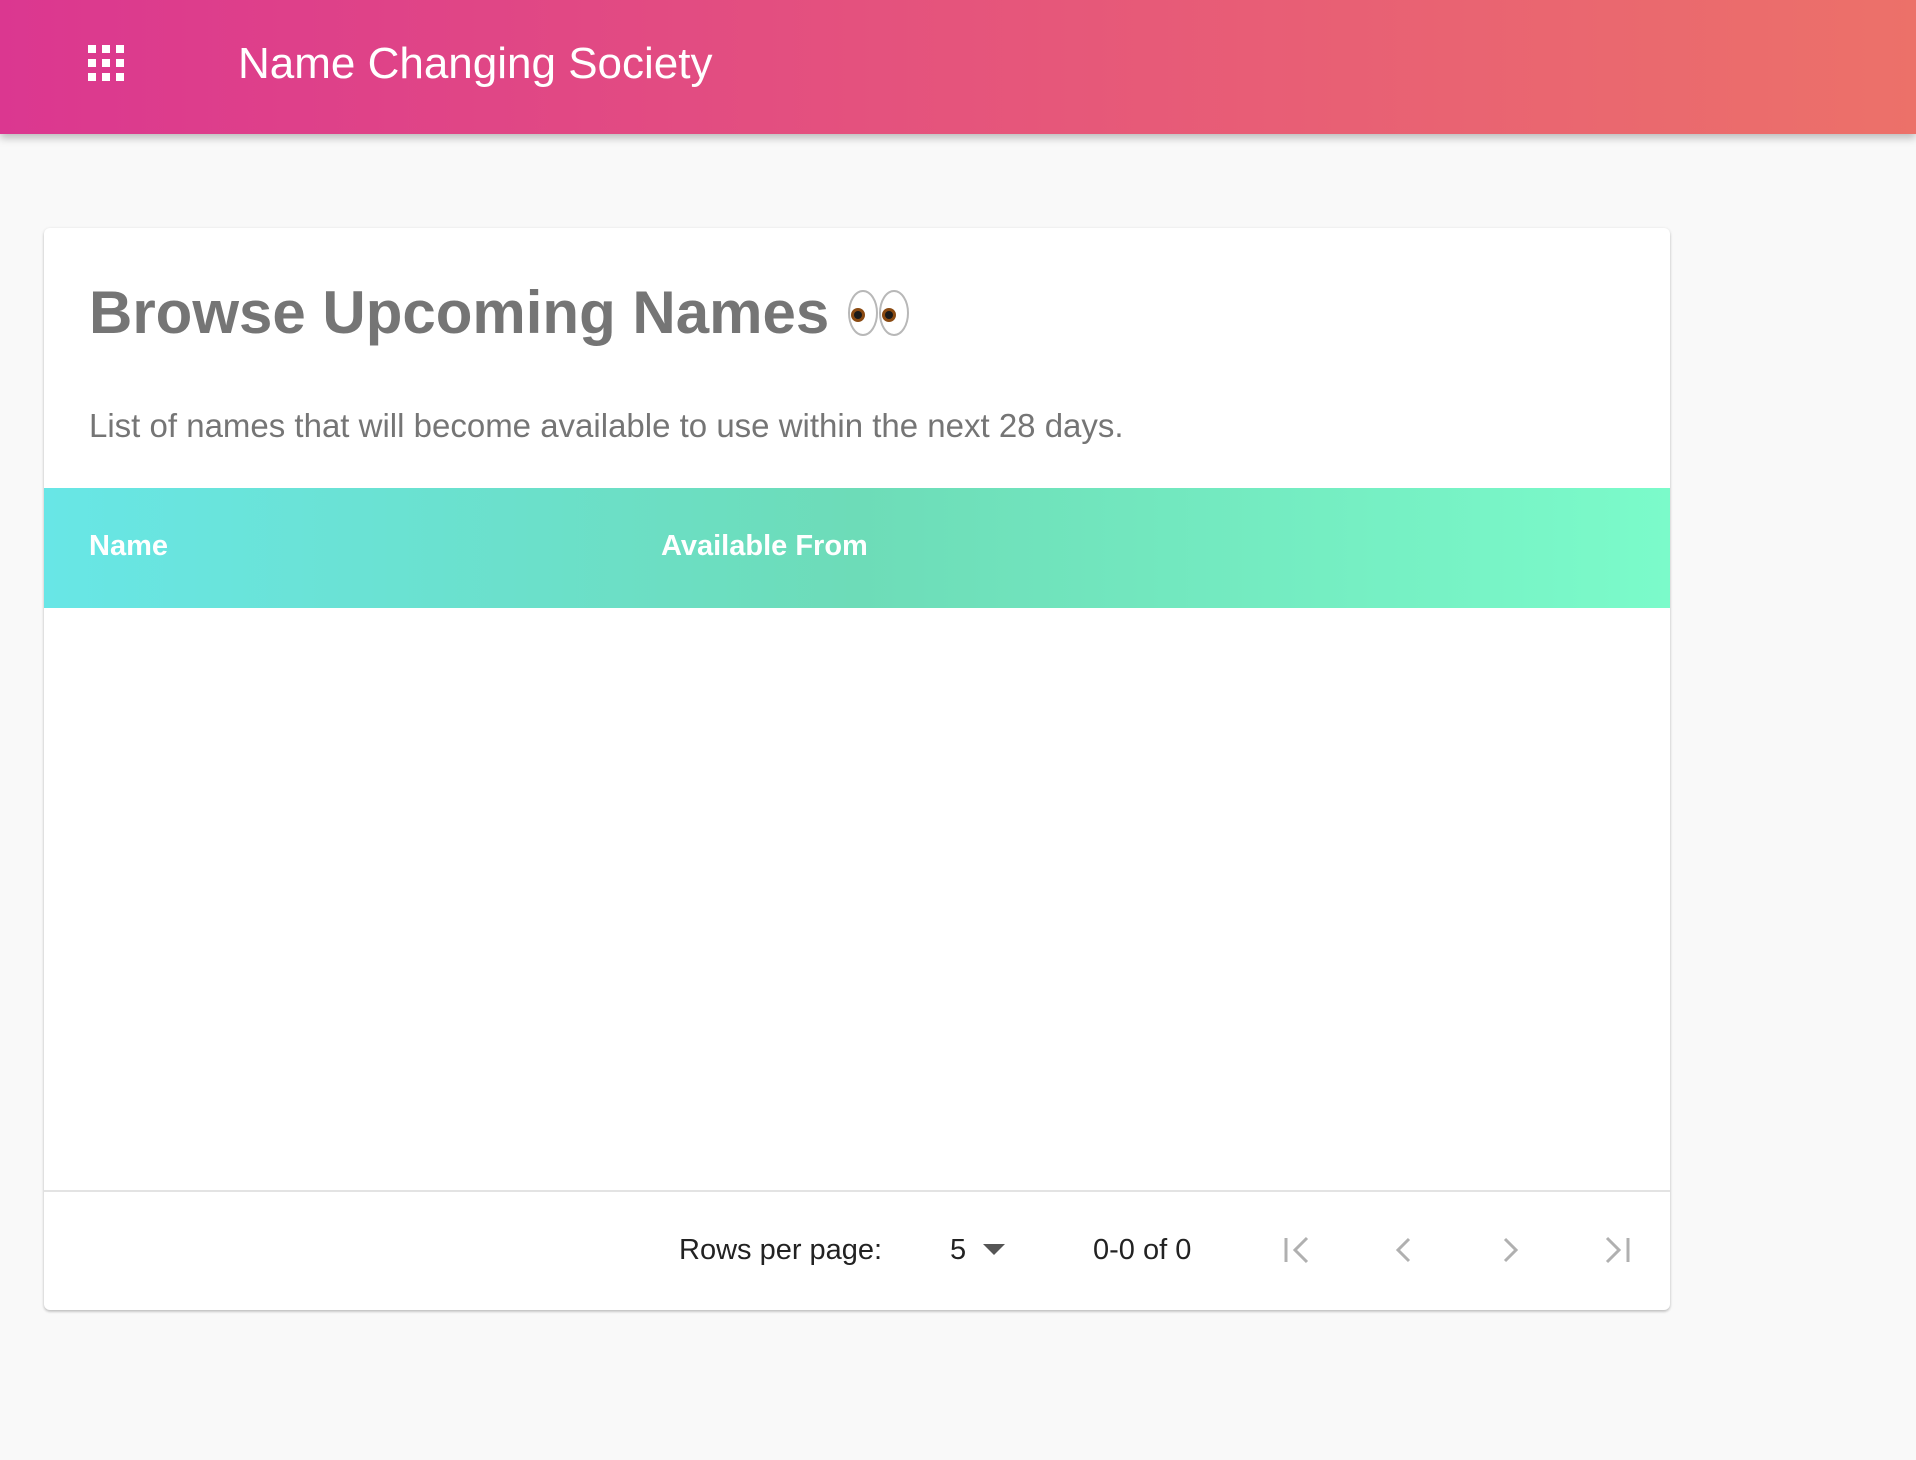  Describe the element at coordinates (475, 63) in the screenshot. I see `app-title: Name Changing Society` at that location.